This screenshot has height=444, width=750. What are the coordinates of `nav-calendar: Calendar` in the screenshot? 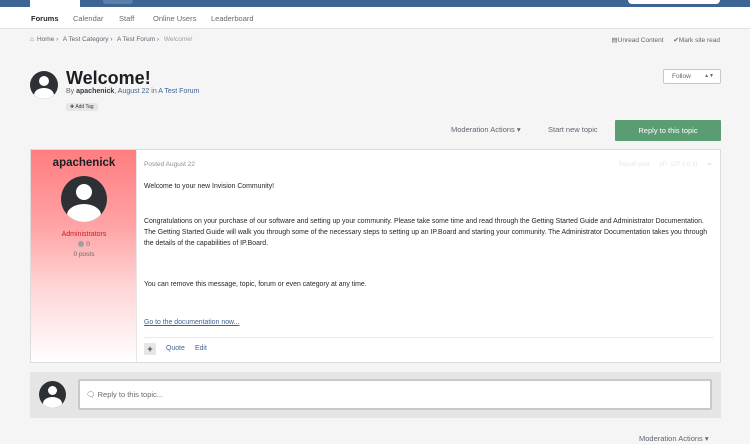 It's located at (88, 18).